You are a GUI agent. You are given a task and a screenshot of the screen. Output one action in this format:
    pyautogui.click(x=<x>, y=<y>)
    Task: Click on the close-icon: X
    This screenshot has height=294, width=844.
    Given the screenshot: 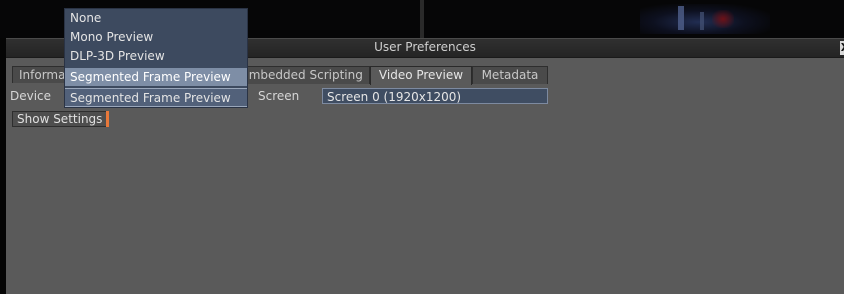 What is the action you would take?
    pyautogui.click(x=842, y=48)
    